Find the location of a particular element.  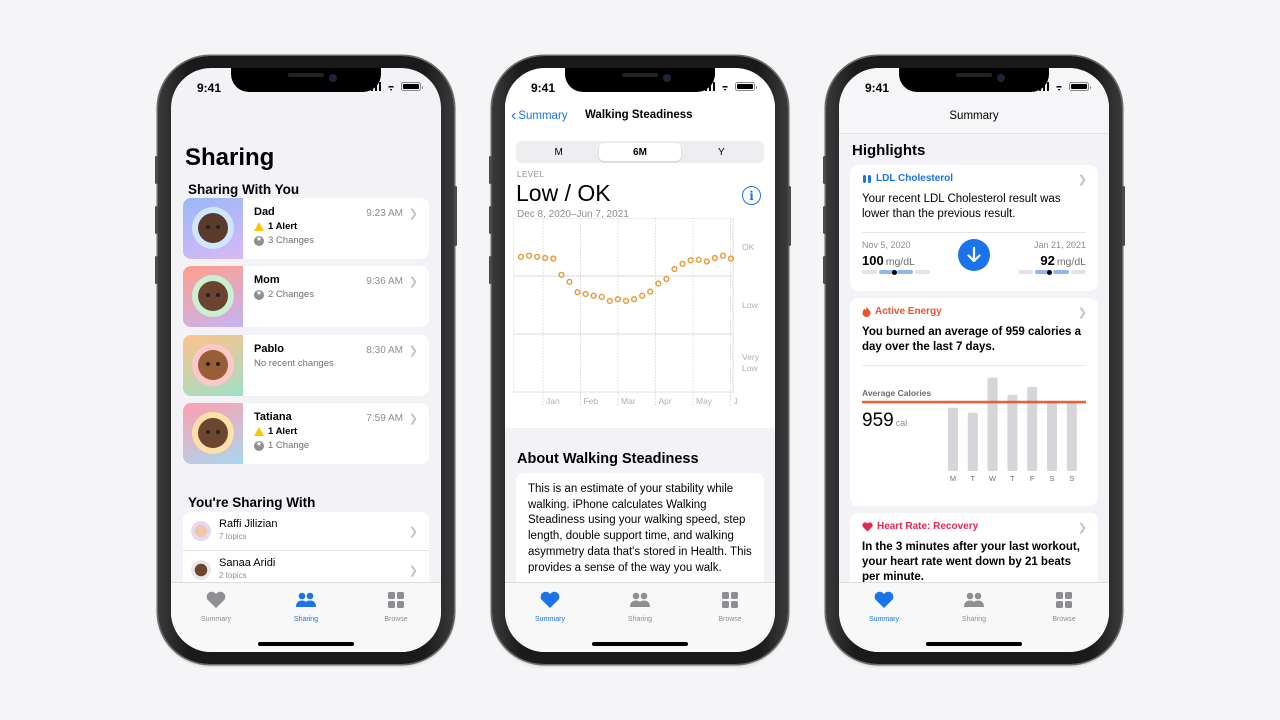

tab-label: Sharing is located at coordinates (306, 619).